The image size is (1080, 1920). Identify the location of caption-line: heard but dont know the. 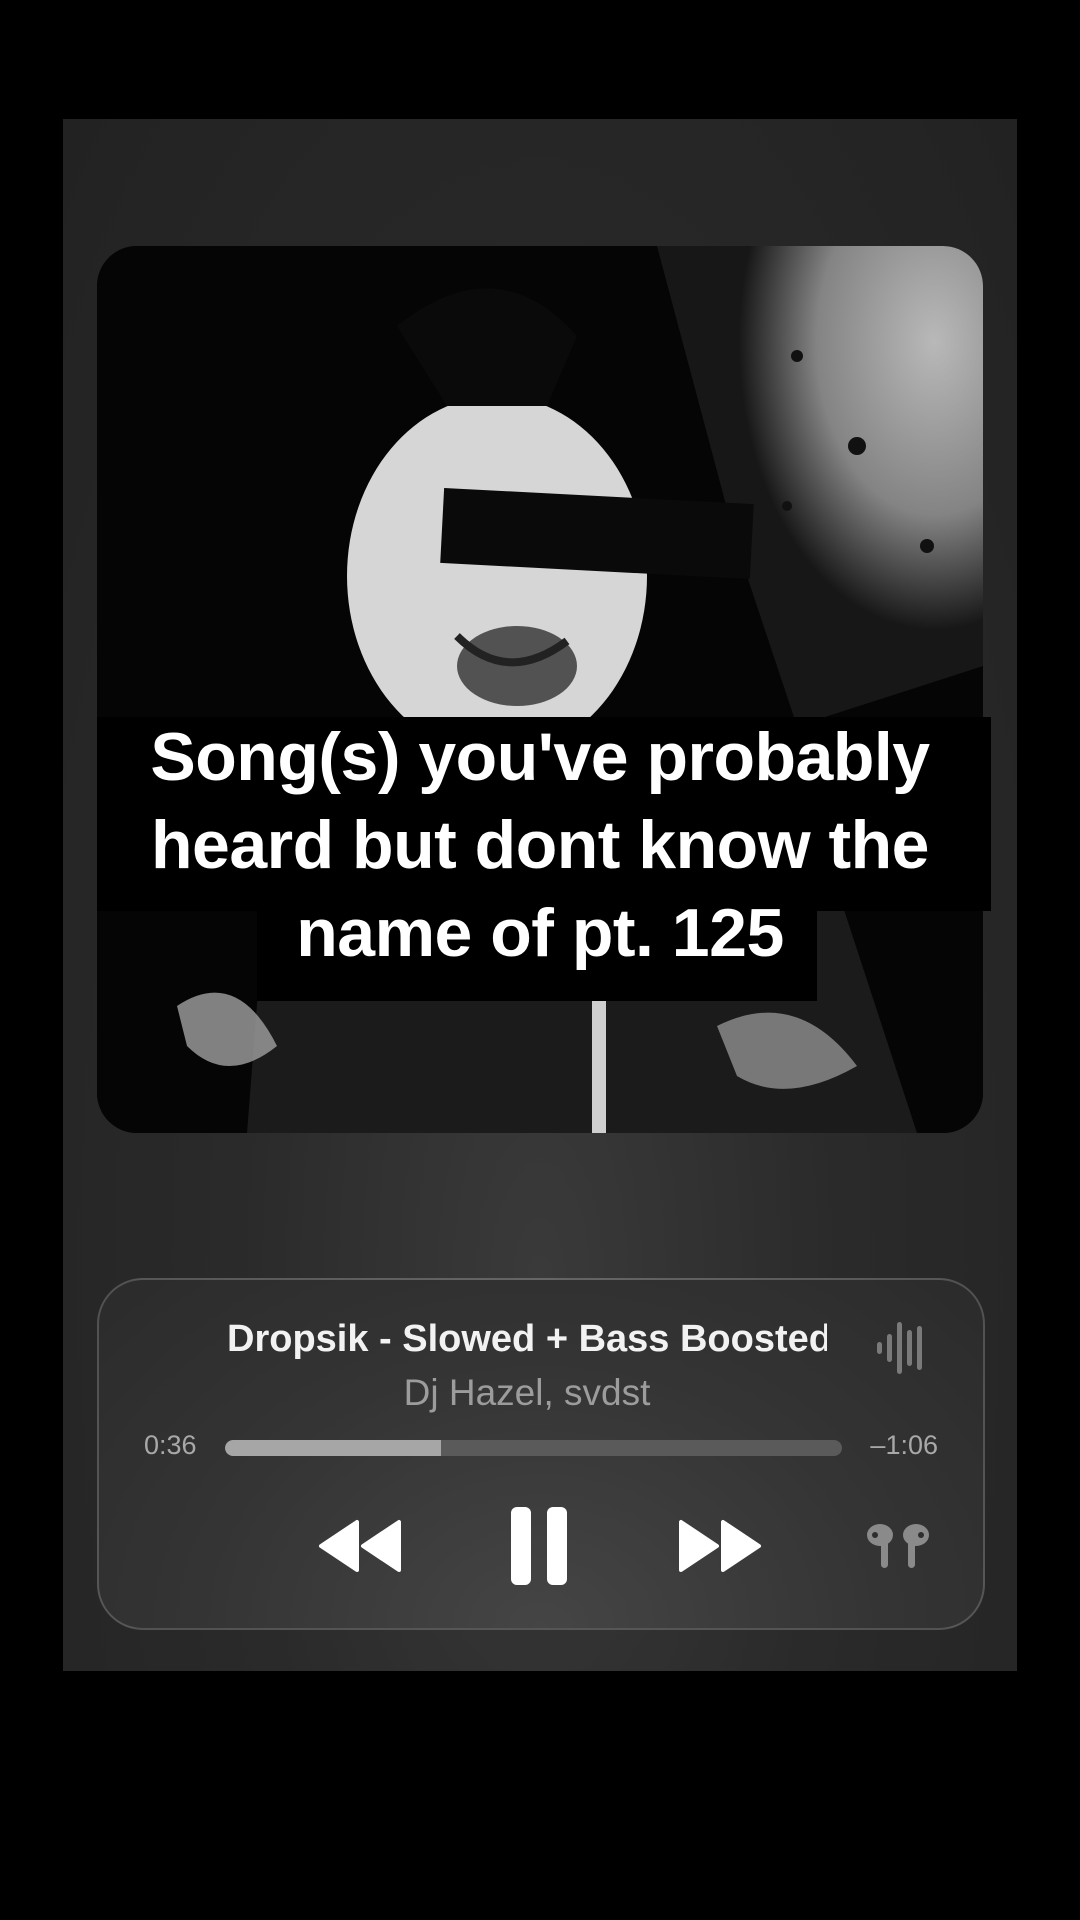
(540, 845).